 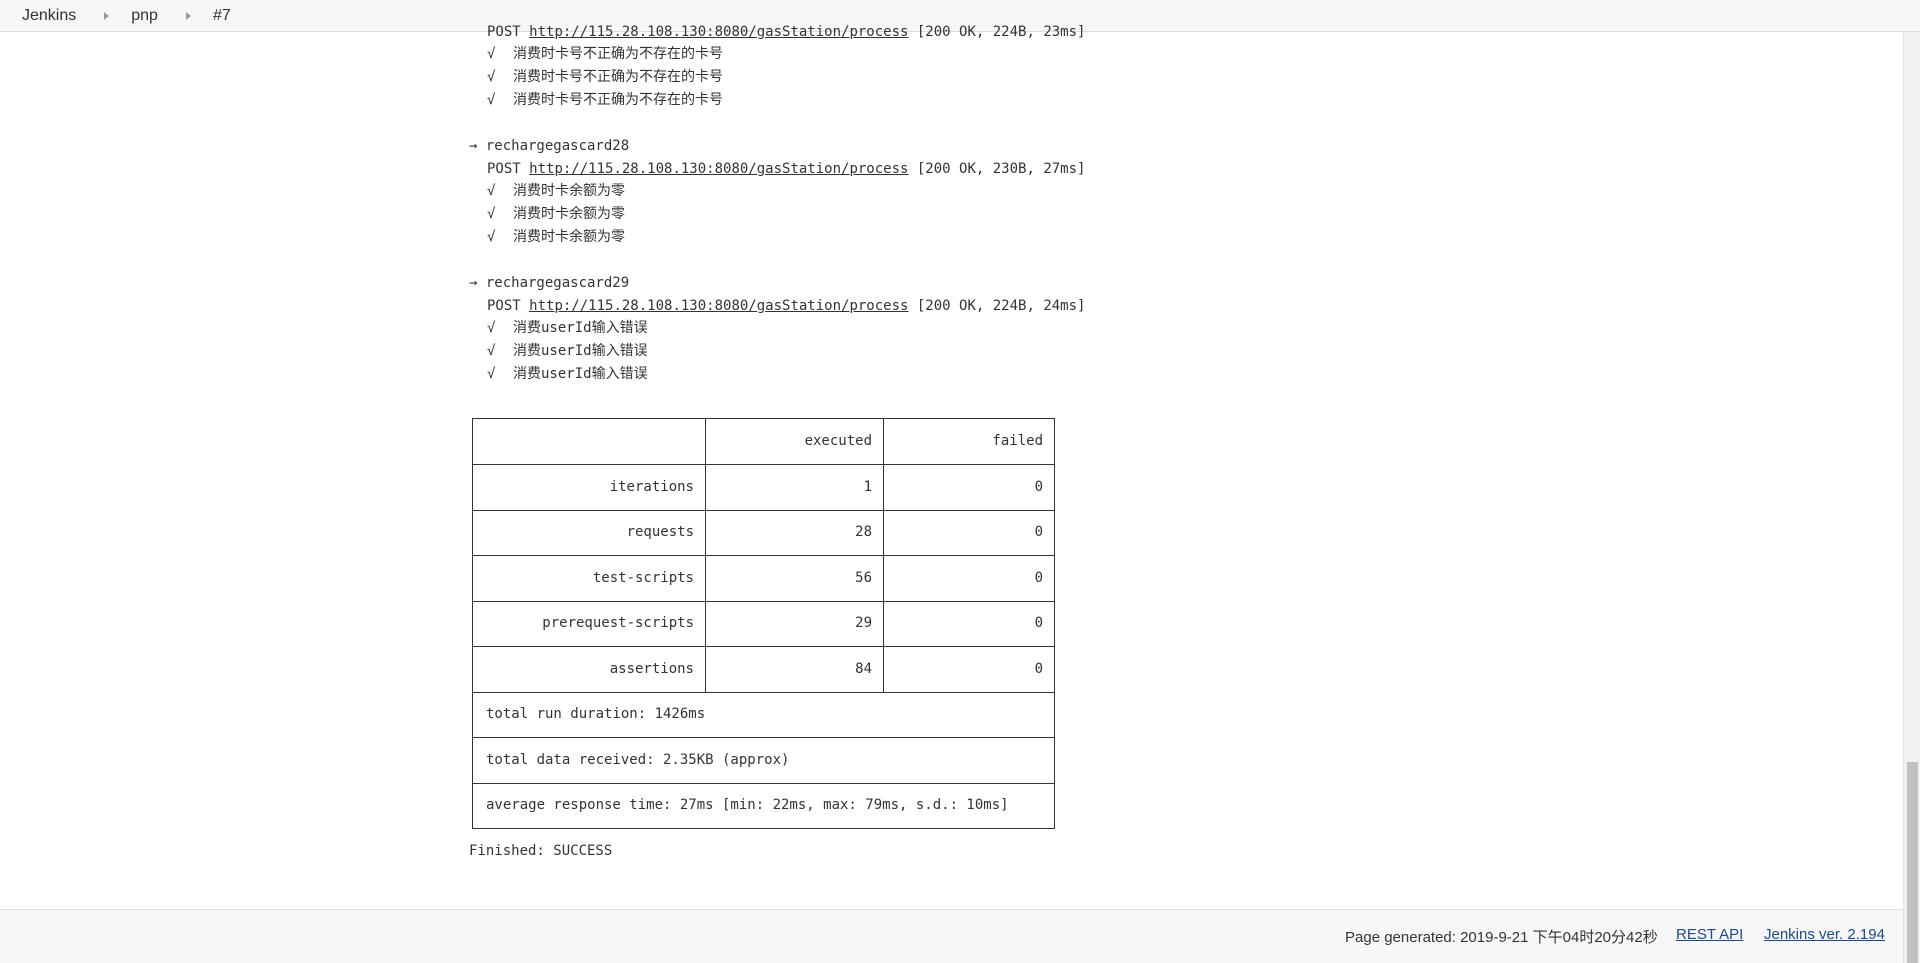 I want to click on rest-api-link: REST API, so click(x=1709, y=934).